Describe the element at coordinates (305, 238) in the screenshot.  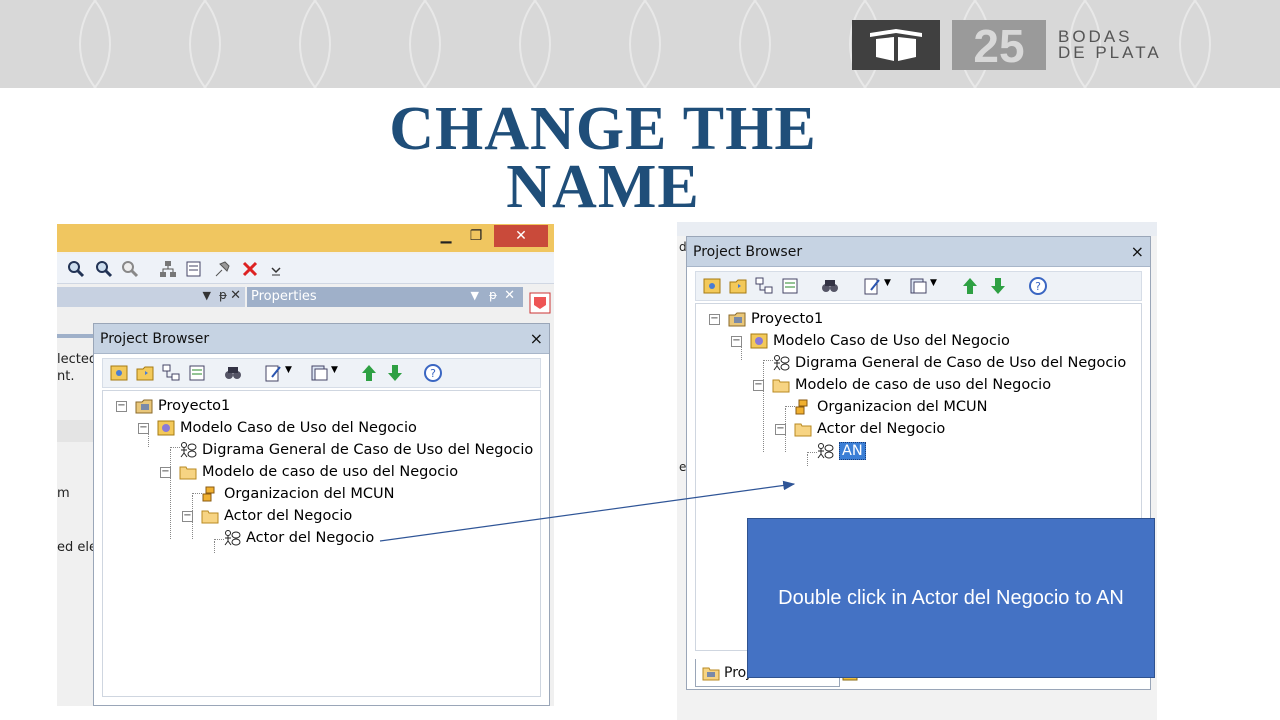
I see `window-titlebar: ▁ ❐ ✕` at that location.